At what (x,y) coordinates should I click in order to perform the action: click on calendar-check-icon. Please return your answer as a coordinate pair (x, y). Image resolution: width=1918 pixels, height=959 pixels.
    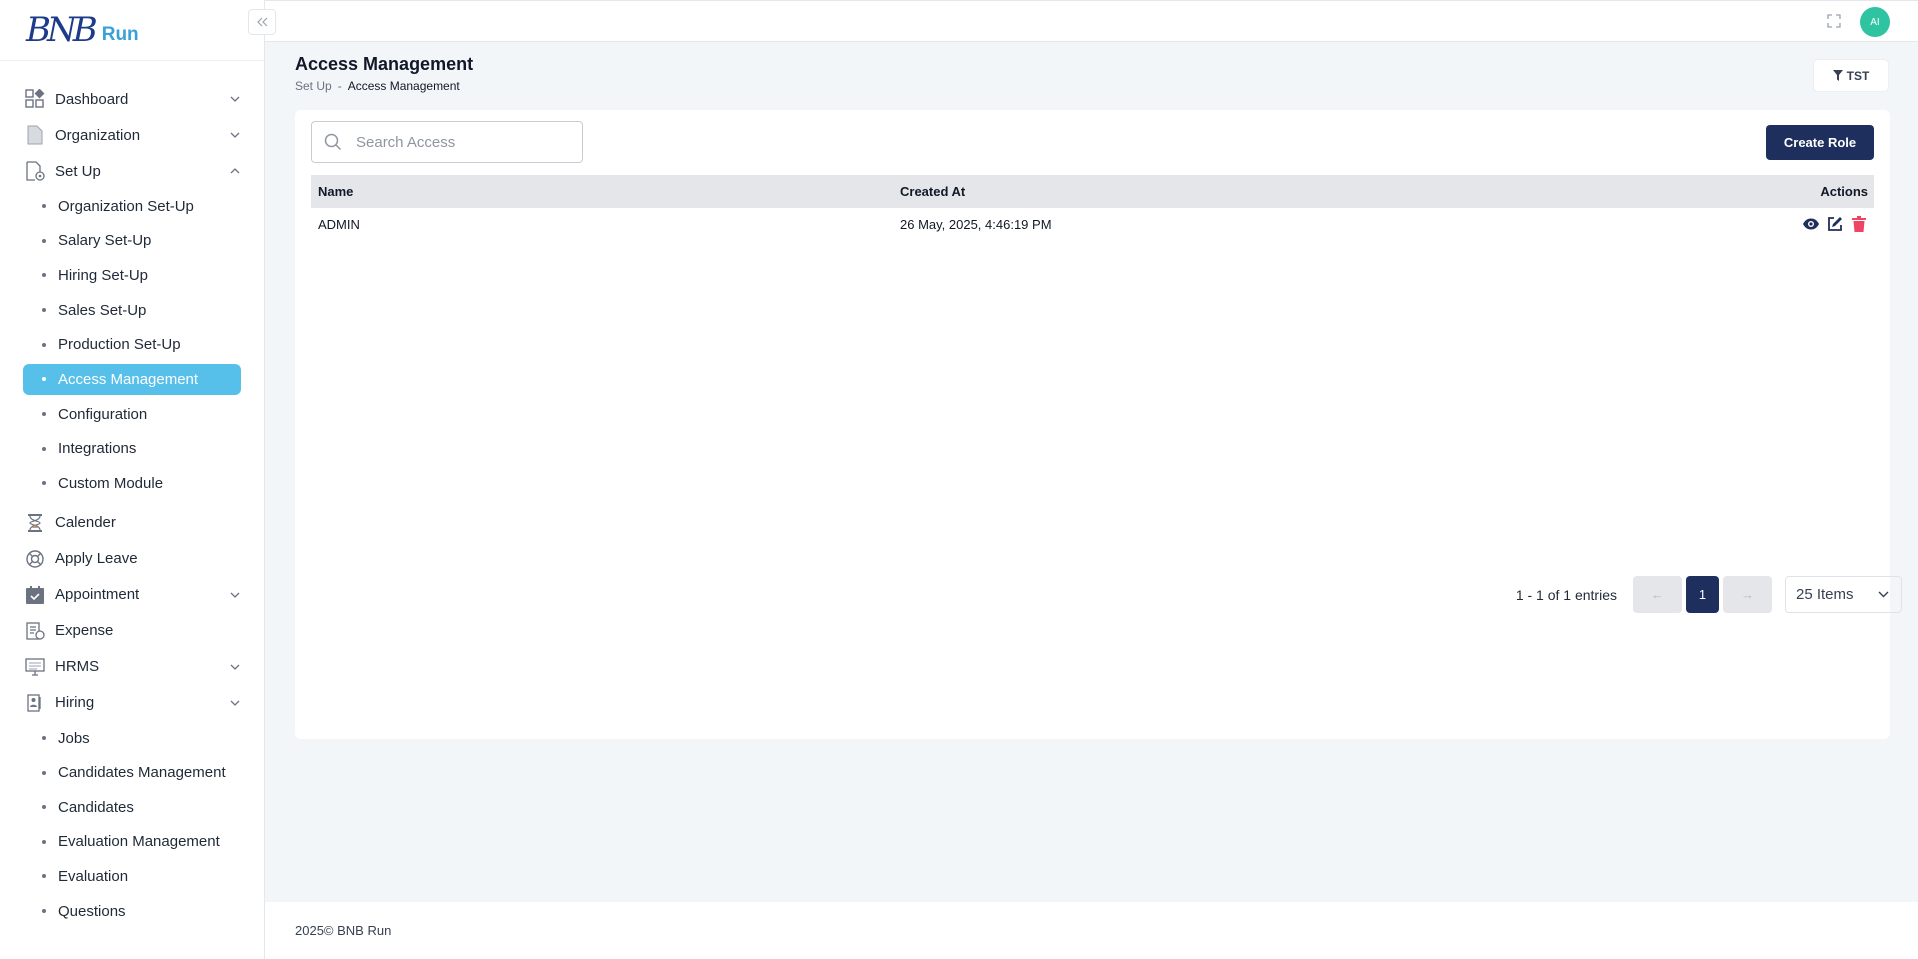
    Looking at the image, I should click on (35, 595).